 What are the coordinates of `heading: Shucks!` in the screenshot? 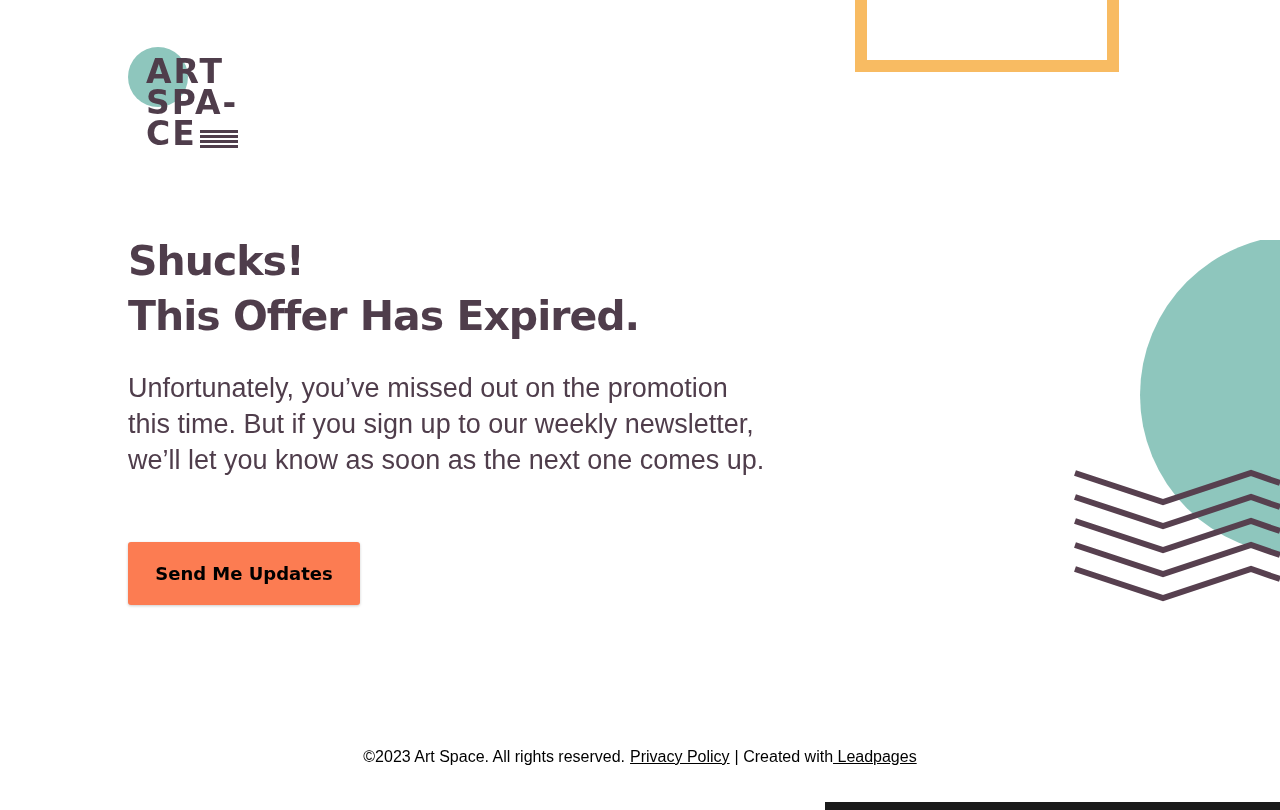 It's located at (216, 261).